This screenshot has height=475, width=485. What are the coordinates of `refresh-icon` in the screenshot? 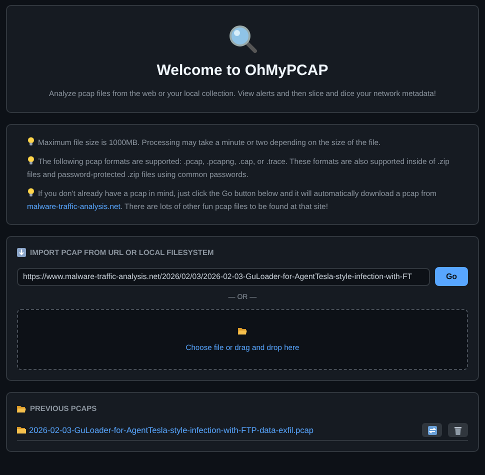 It's located at (432, 430).